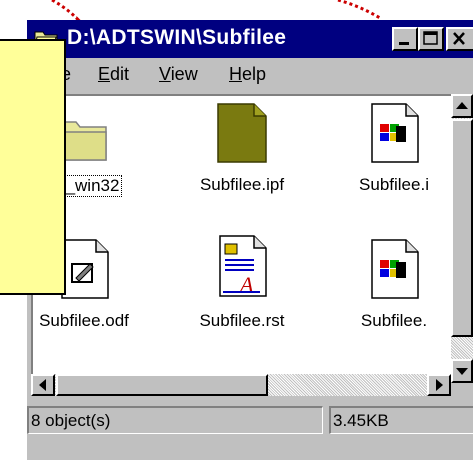 This screenshot has height=460, width=473. I want to click on maximize-button, so click(431, 39).